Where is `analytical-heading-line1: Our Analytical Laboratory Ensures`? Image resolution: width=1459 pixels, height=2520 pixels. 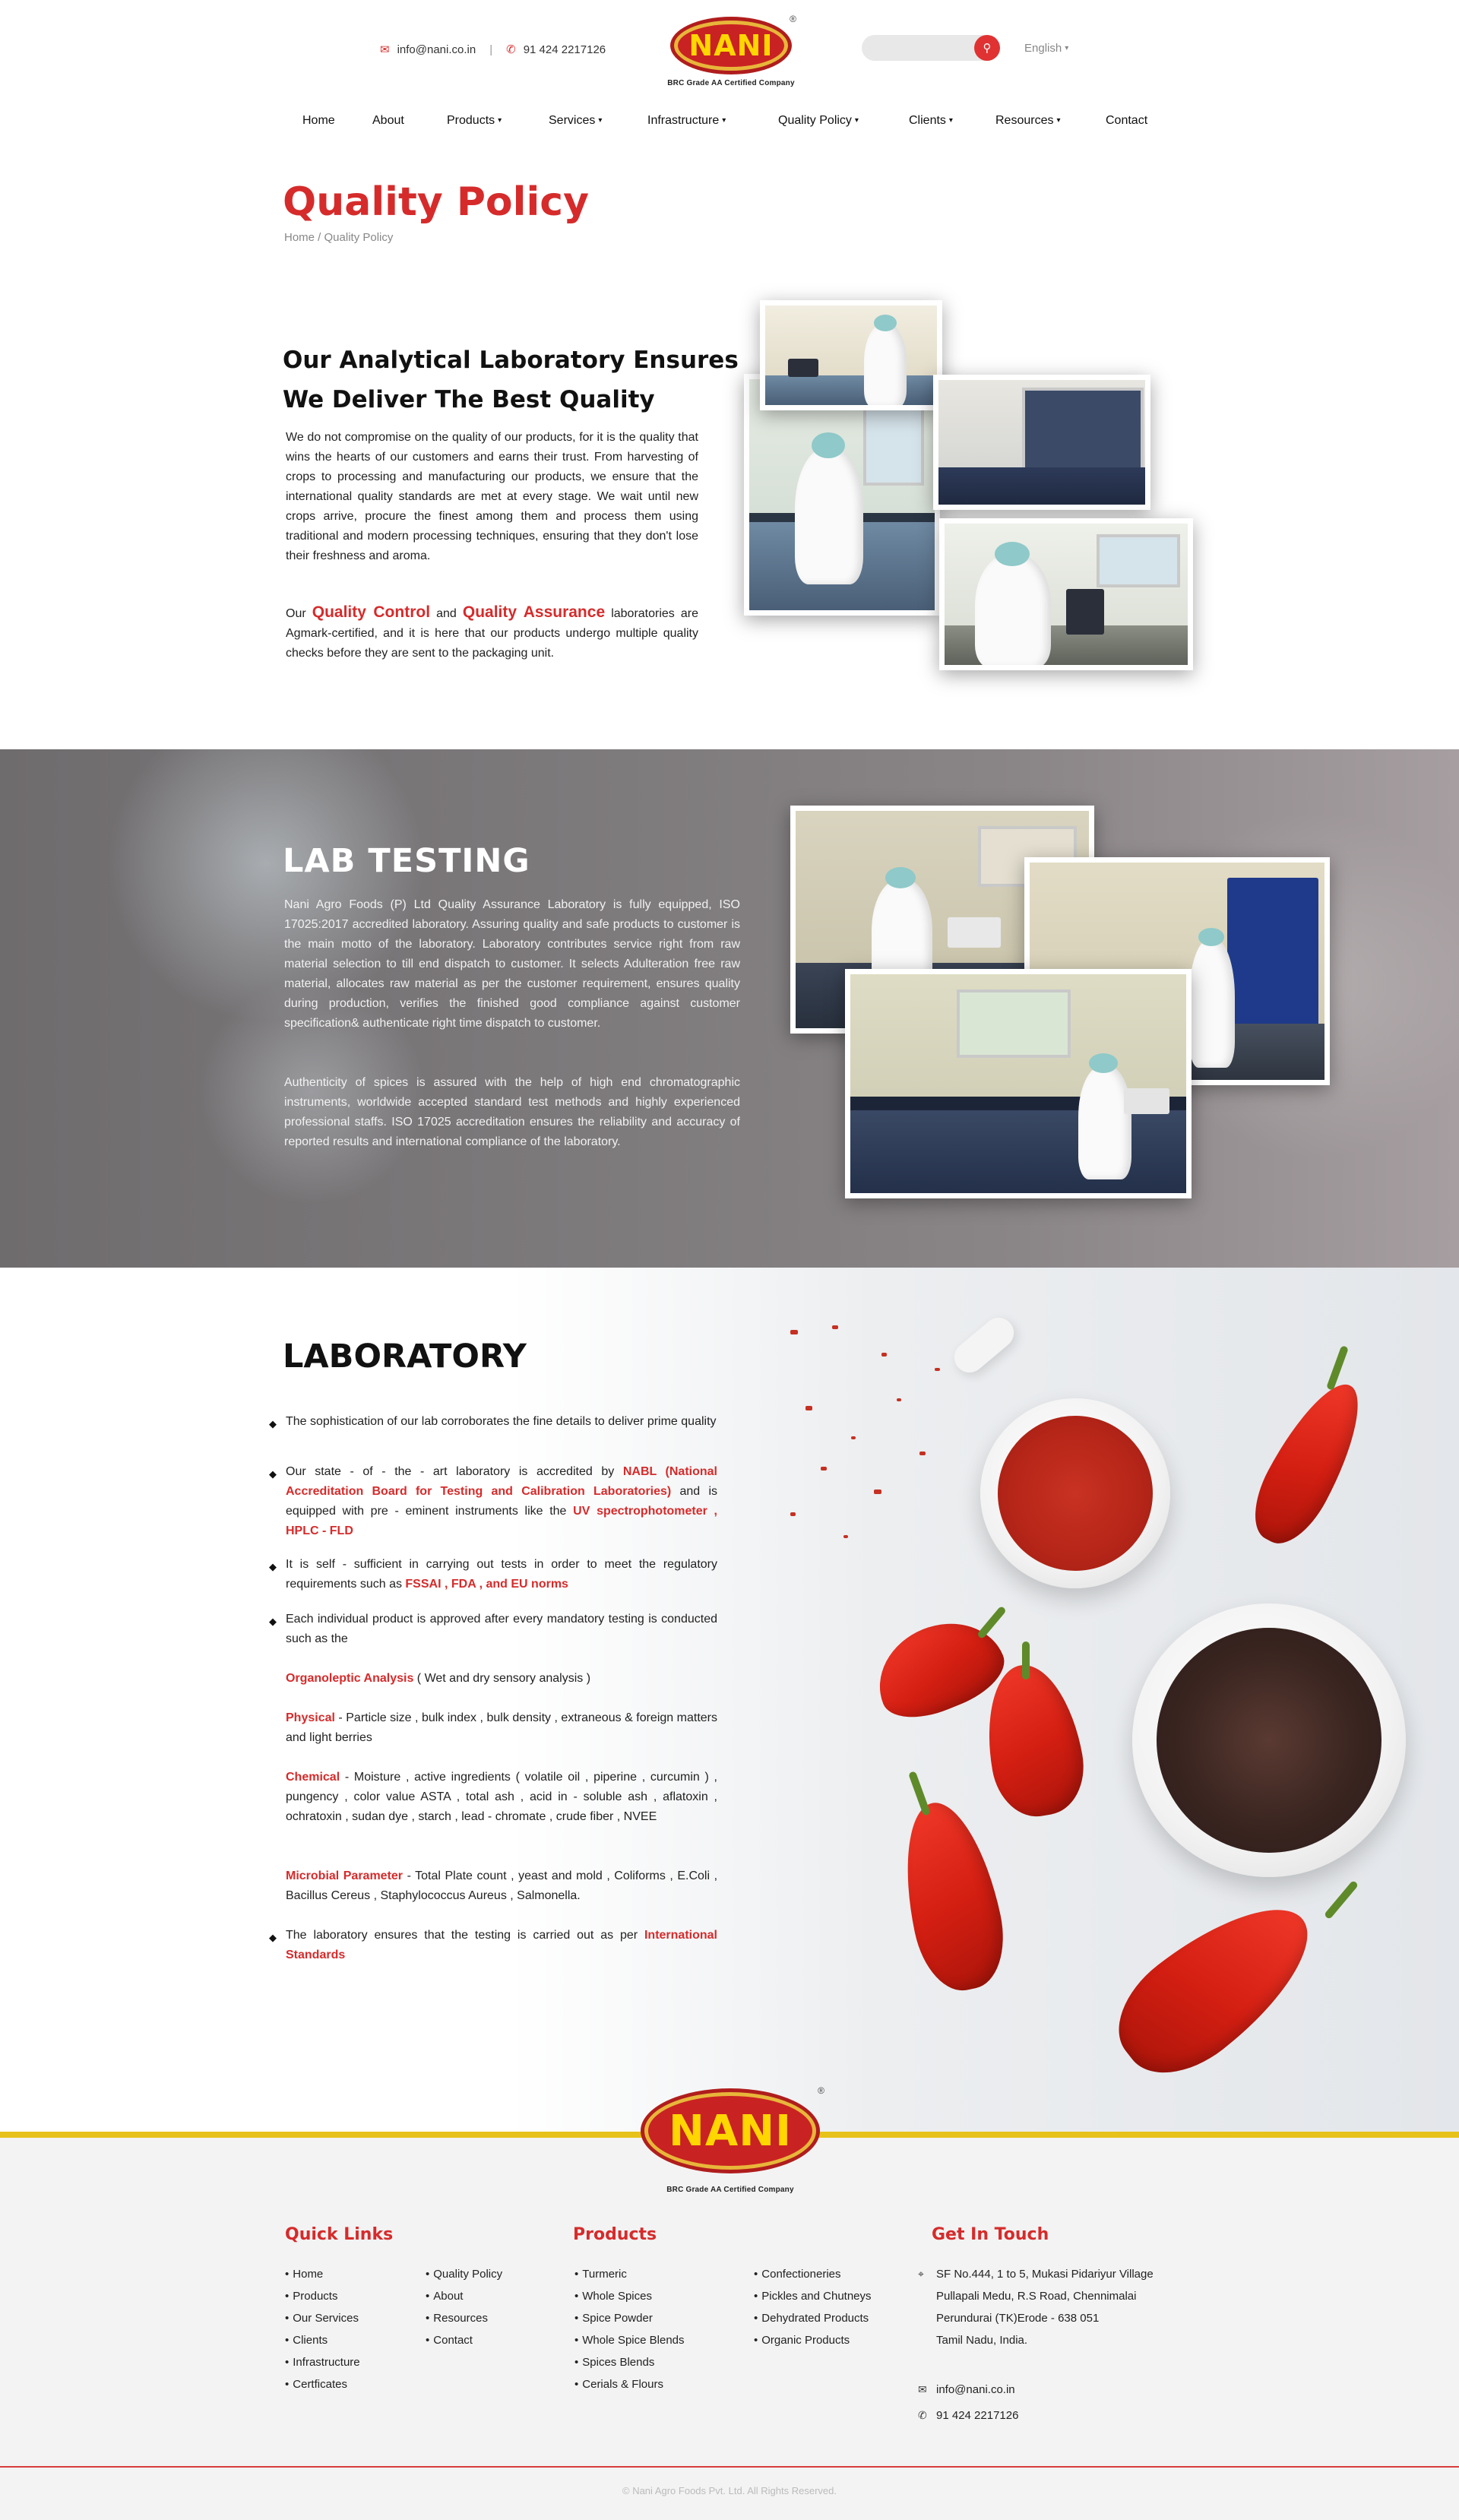 analytical-heading-line1: Our Analytical Laboratory Ensures is located at coordinates (511, 360).